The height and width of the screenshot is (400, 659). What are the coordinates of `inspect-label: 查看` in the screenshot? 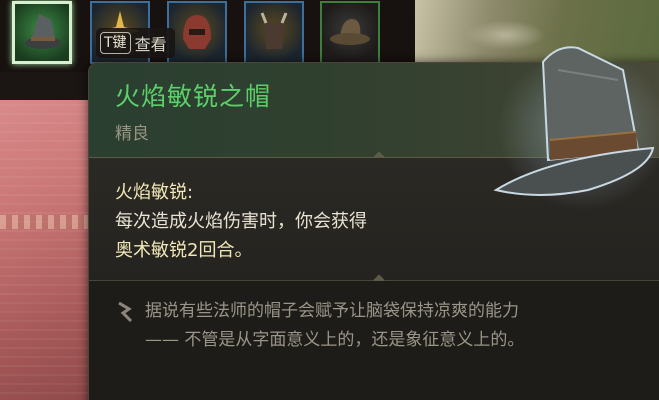 It's located at (150, 44).